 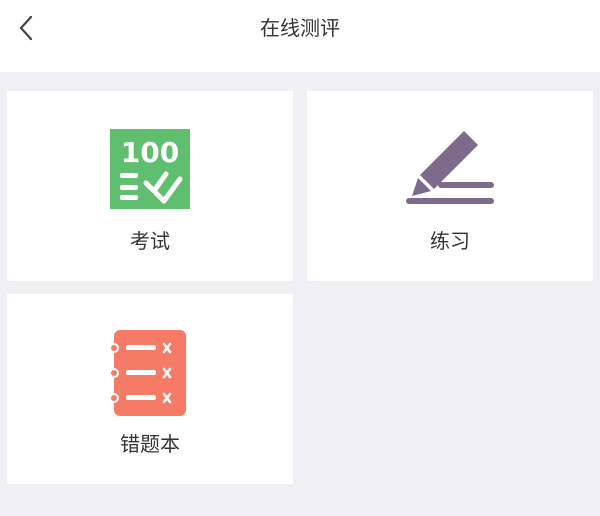 I want to click on tile-wrongbook-label: 错题本, so click(x=150, y=444).